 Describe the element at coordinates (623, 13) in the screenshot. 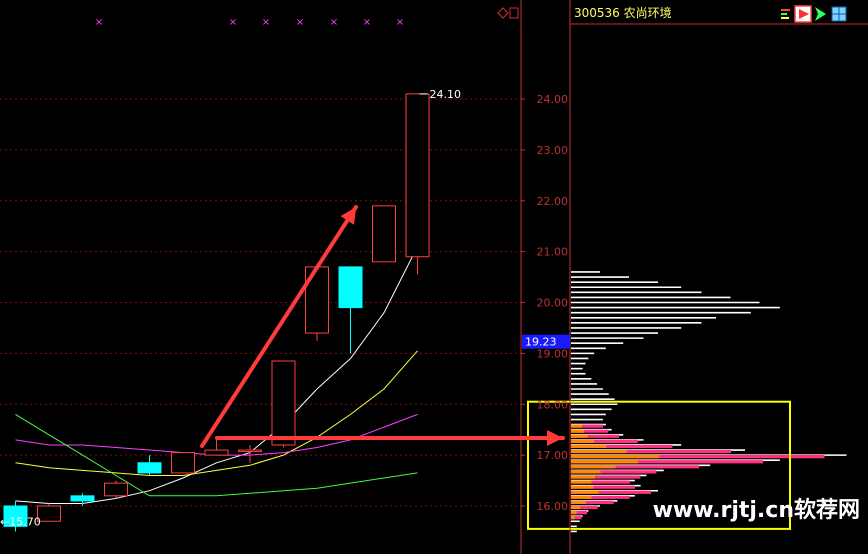

I see `stock-title: 300536 农尚环境` at that location.